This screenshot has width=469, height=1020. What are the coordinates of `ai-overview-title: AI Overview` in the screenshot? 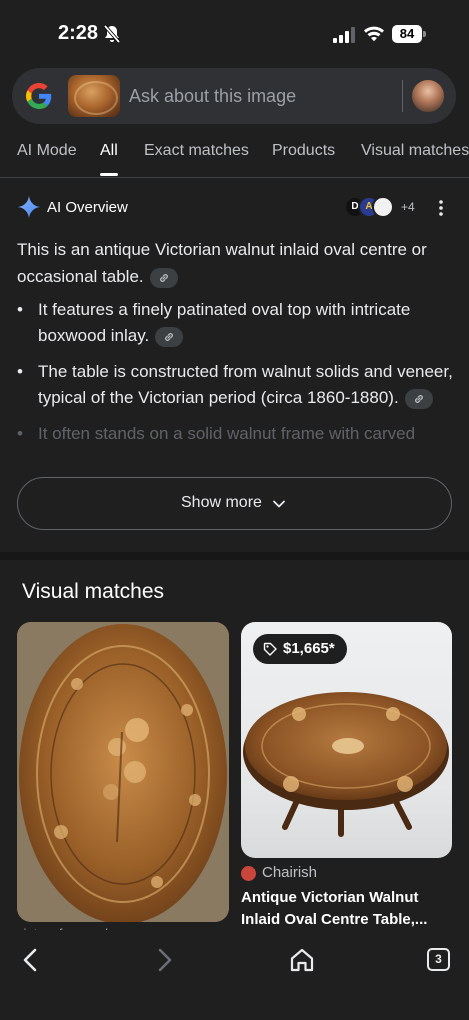 It's located at (87, 207).